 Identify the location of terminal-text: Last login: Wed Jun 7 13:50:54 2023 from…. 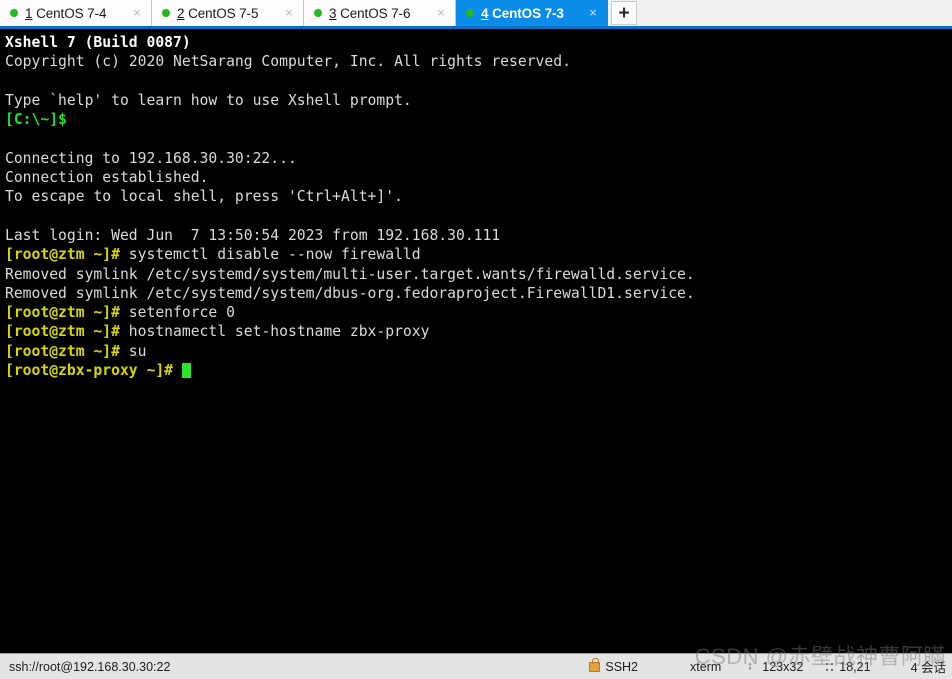
(253, 235).